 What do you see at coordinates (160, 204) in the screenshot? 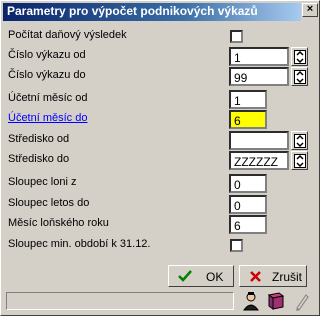
I see `row-sloupec-letos-do: Sloupec letos do 0` at bounding box center [160, 204].